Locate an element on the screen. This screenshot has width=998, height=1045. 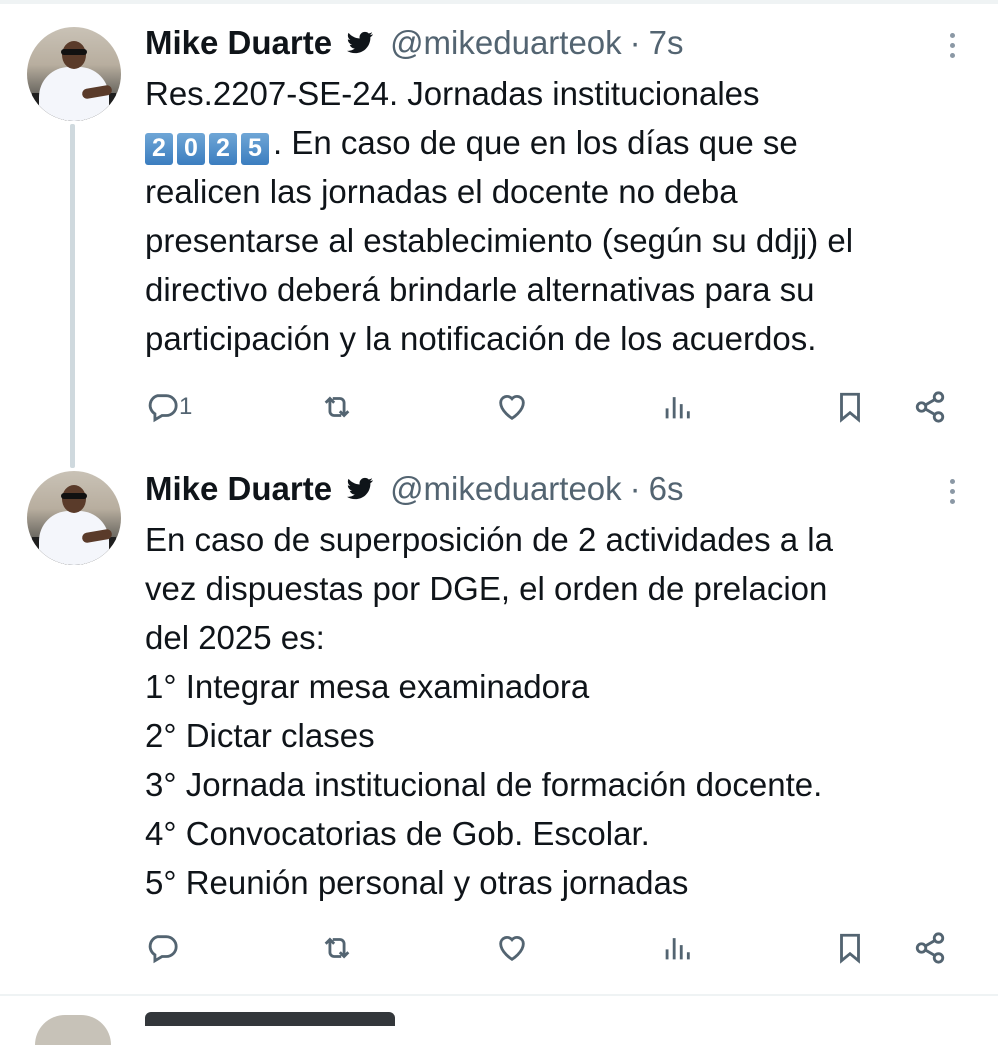
tweet-header: Mike Duarte @mikeduarteok · 7s is located at coordinates (414, 43).